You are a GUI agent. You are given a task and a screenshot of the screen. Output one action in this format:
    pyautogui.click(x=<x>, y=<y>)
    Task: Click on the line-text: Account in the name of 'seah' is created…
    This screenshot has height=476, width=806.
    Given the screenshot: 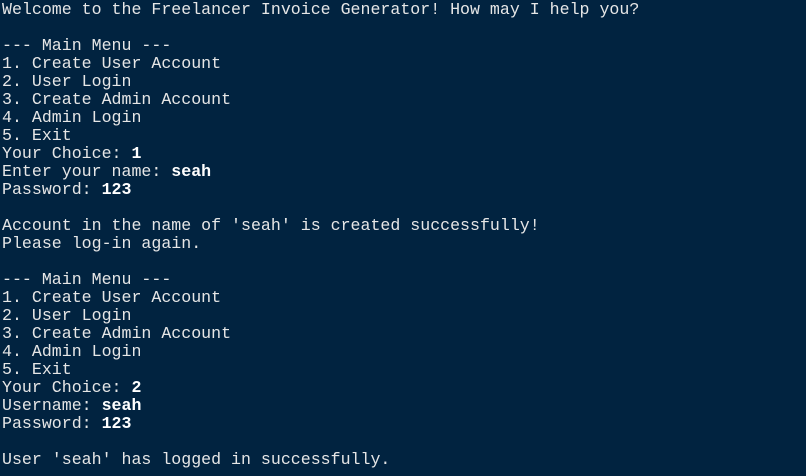 What is the action you would take?
    pyautogui.click(x=271, y=225)
    